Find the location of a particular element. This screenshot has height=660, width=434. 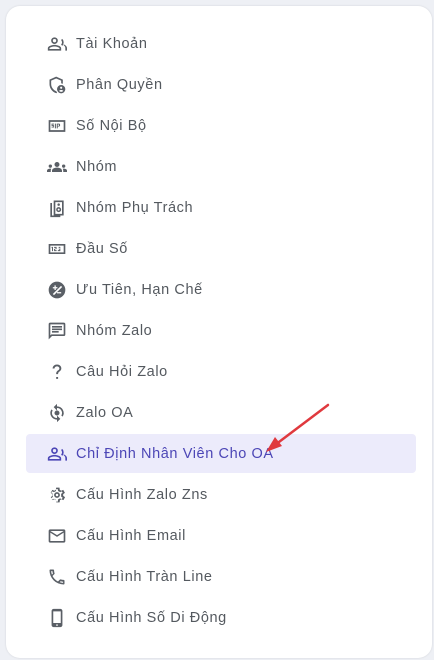

question-icon is located at coordinates (57, 372).